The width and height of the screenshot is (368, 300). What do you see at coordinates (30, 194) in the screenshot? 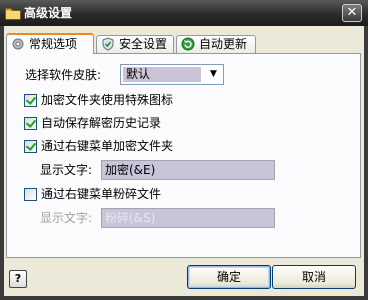
I see `context-shred-checkbox` at bounding box center [30, 194].